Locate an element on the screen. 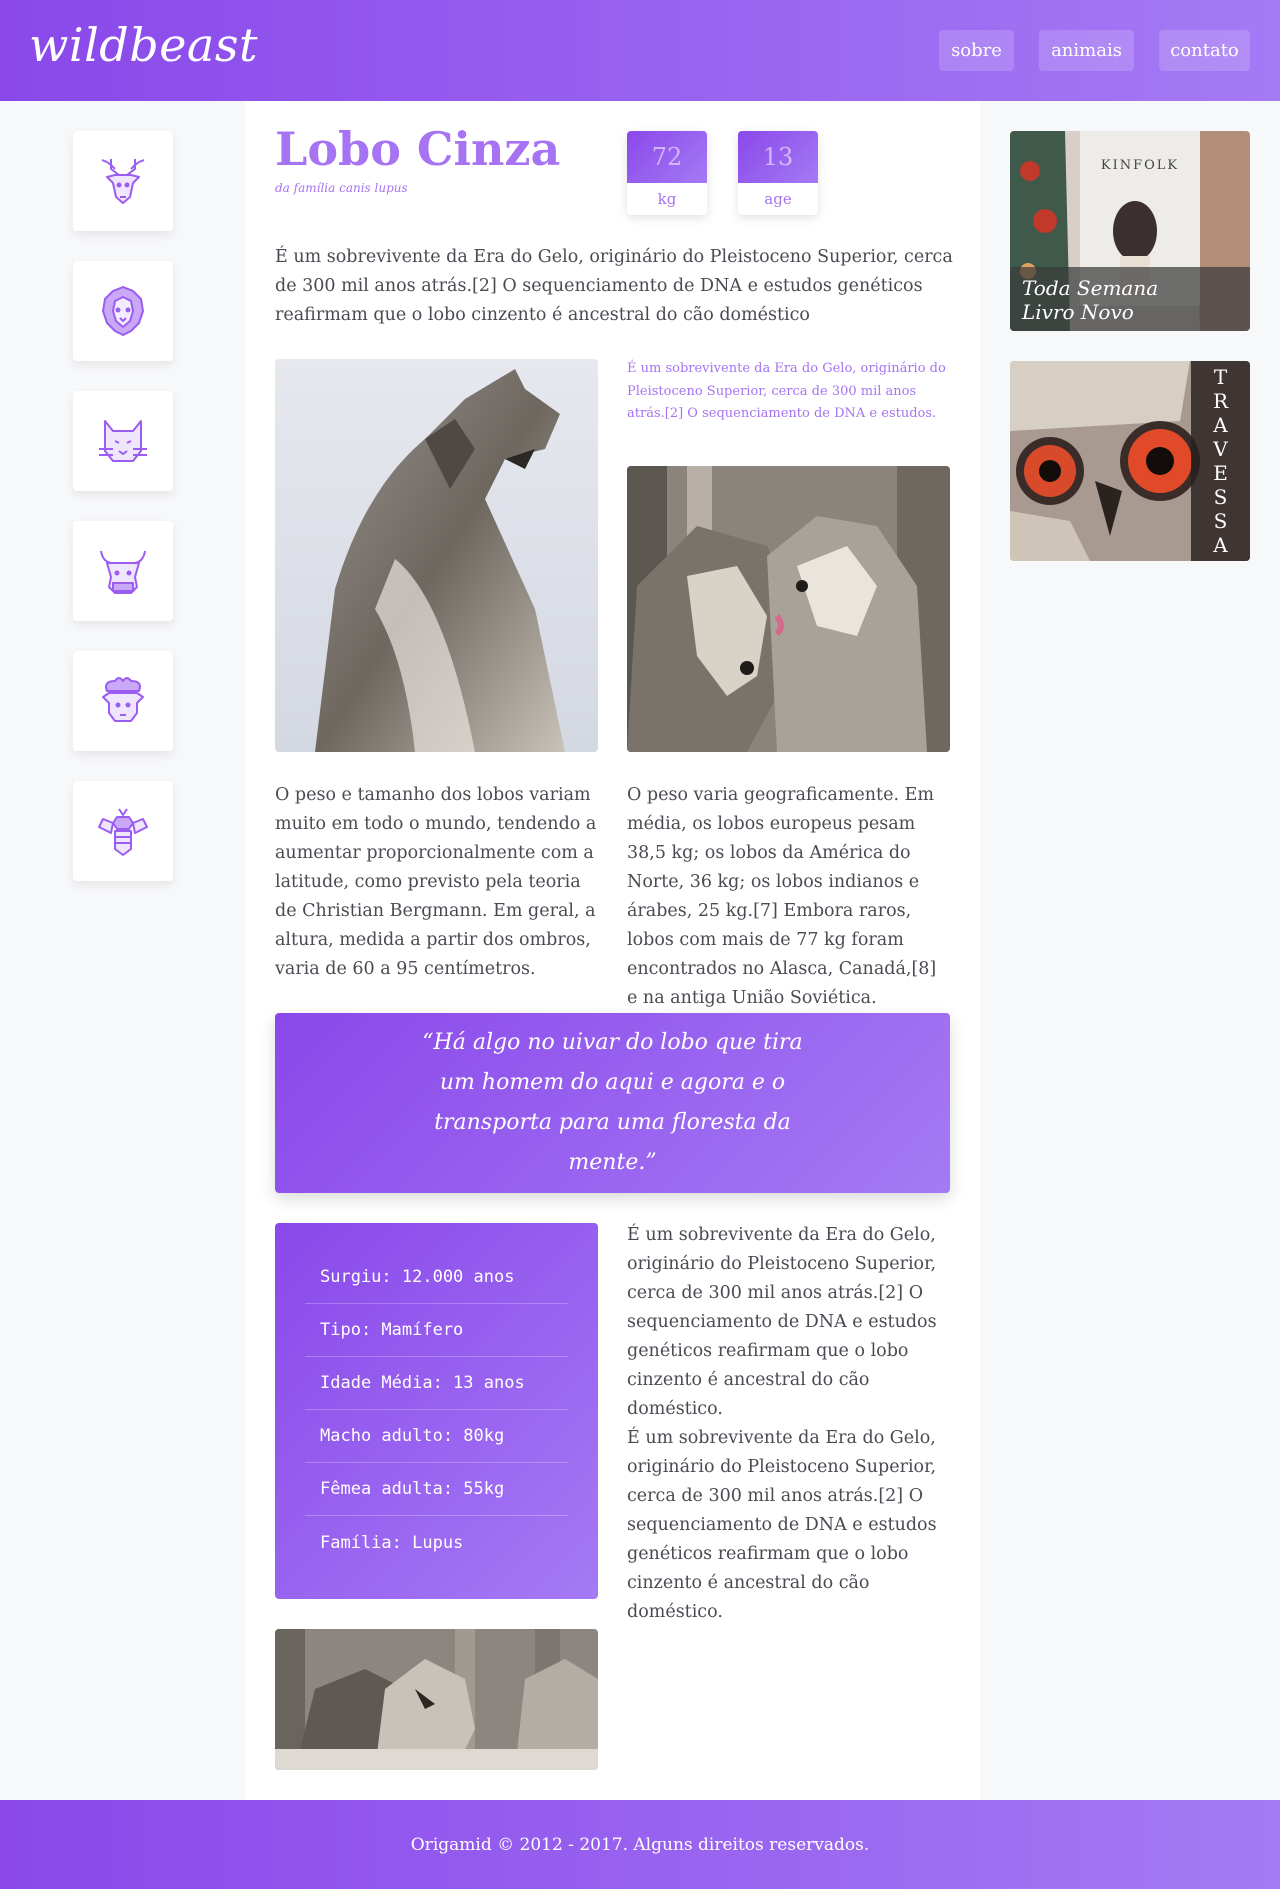 Image resolution: width=1280 pixels, height=1889 pixels. nav-contato: contato is located at coordinates (1204, 50).